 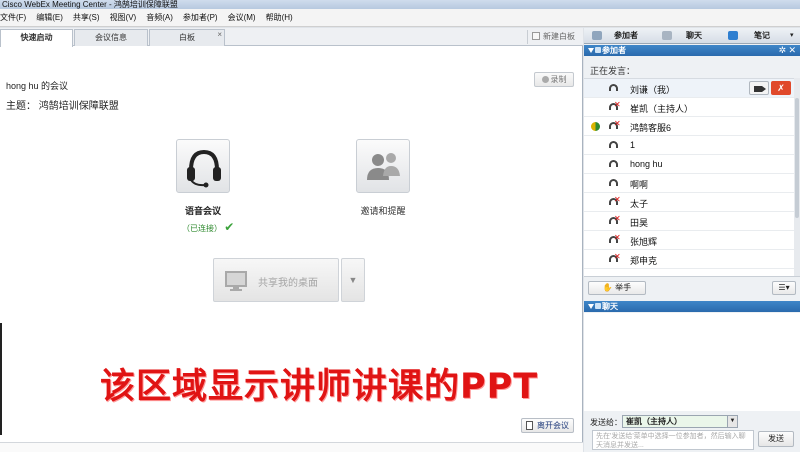 I want to click on menu-file: 文件(F), so click(x=13, y=17).